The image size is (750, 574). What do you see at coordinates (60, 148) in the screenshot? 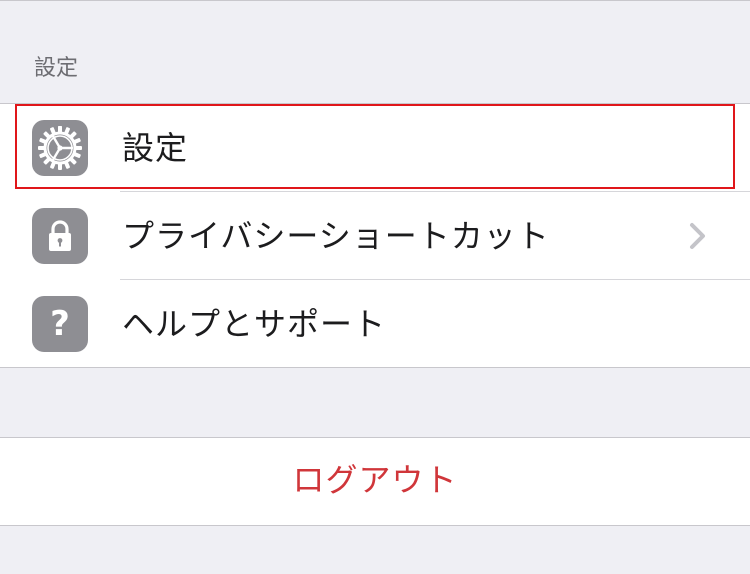
I see `gear-icon` at bounding box center [60, 148].